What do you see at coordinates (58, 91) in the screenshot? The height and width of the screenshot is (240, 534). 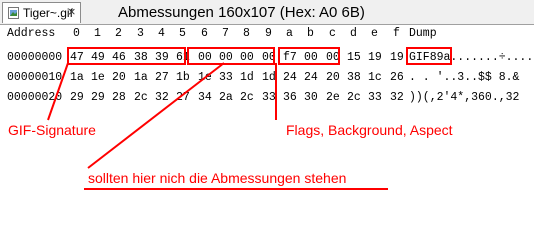 I see `signature-pointer-line` at bounding box center [58, 91].